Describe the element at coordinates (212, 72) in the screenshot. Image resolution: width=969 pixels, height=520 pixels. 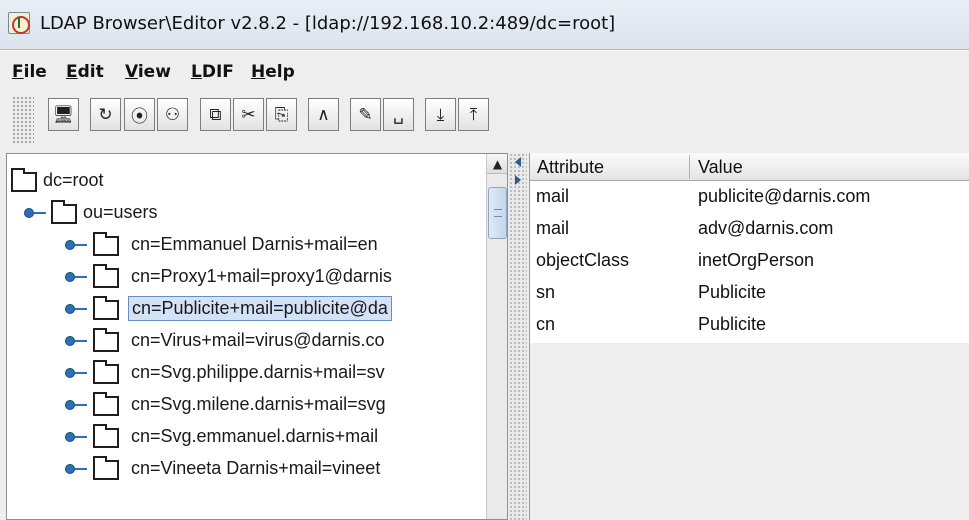
I see `menu-ldif: LDIF` at that location.